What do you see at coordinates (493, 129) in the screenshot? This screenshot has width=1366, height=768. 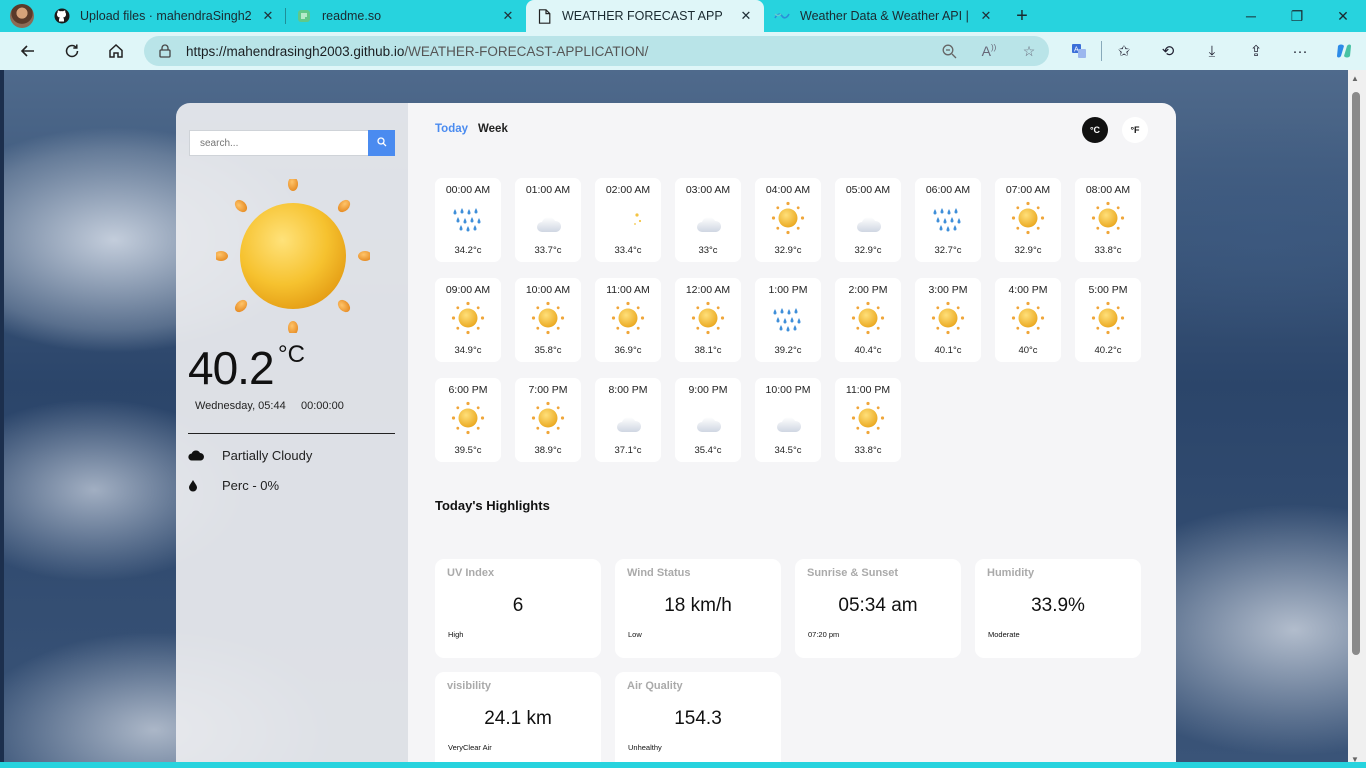 I see `tab-week: Week` at bounding box center [493, 129].